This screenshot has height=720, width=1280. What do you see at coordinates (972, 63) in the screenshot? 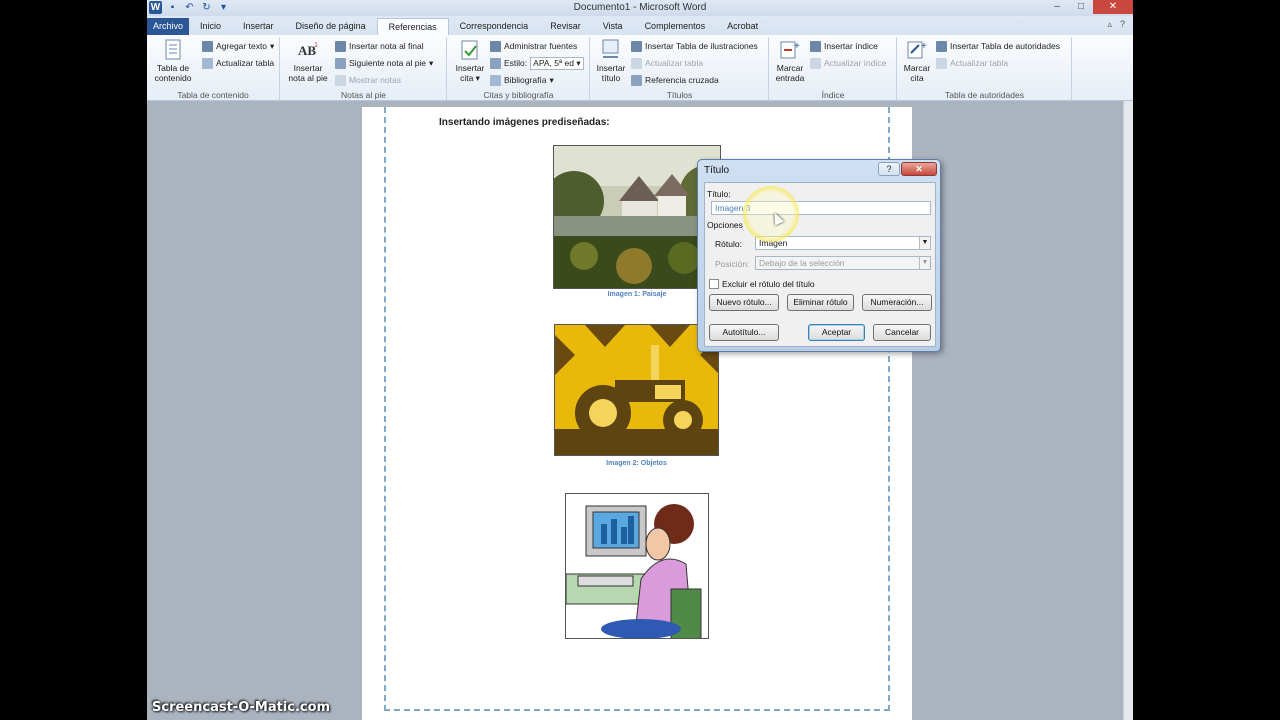
I see `actualizar-tabla-autoridades-button: Actualizar tabla` at bounding box center [972, 63].